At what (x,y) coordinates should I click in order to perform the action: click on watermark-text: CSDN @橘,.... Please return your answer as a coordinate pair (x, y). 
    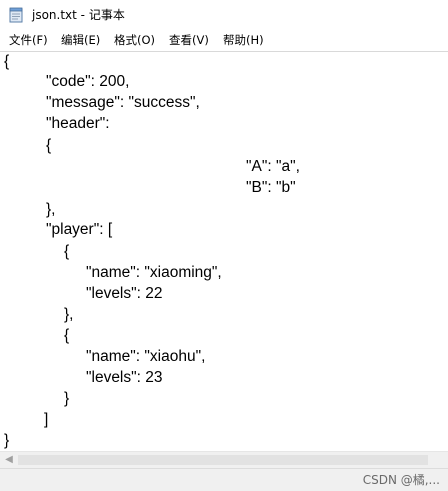
    Looking at the image, I should click on (401, 480).